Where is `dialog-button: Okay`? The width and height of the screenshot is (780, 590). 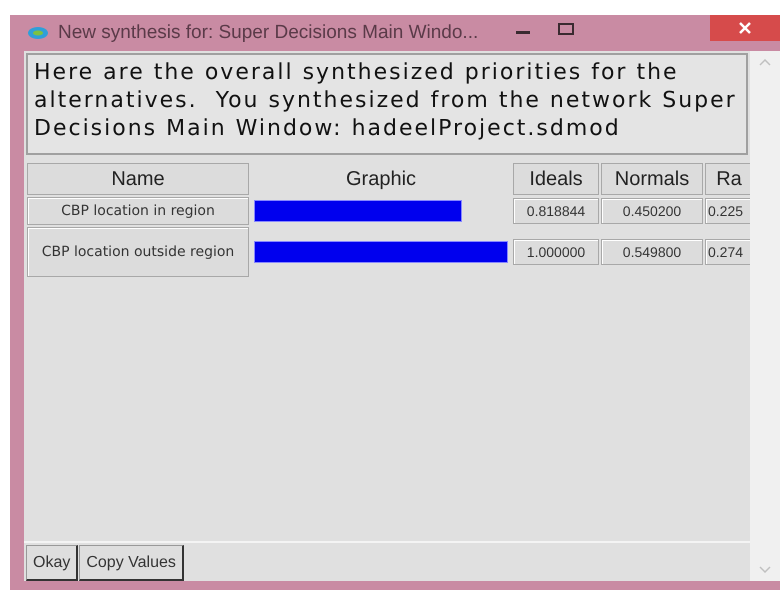 dialog-button: Okay is located at coordinates (52, 563).